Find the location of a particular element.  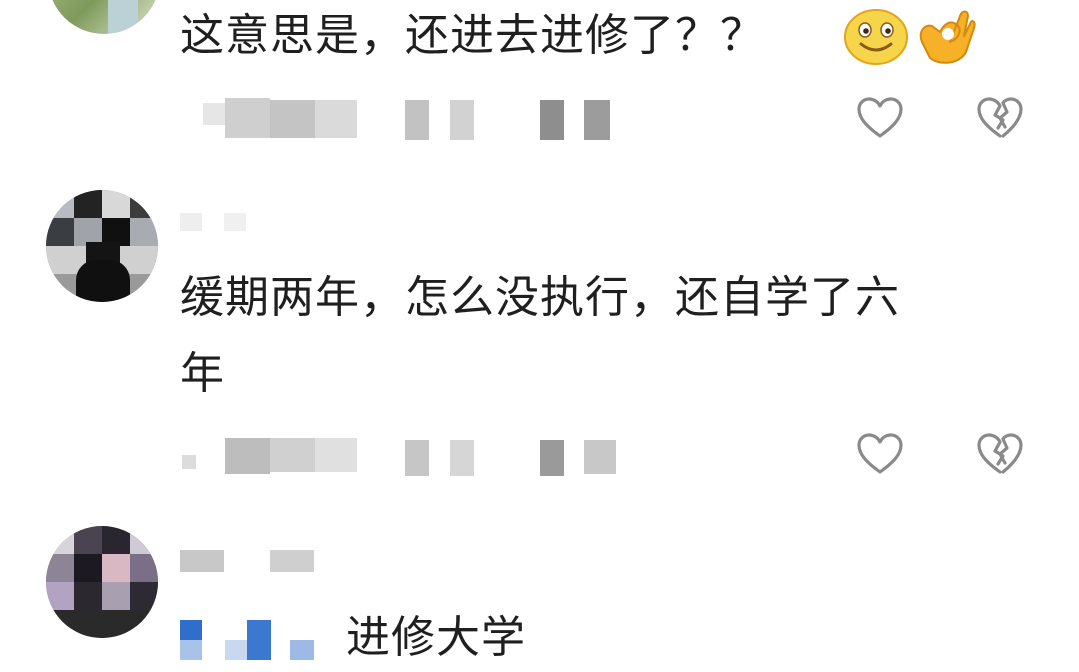

comment-2-username-blurred is located at coordinates (191, 222).